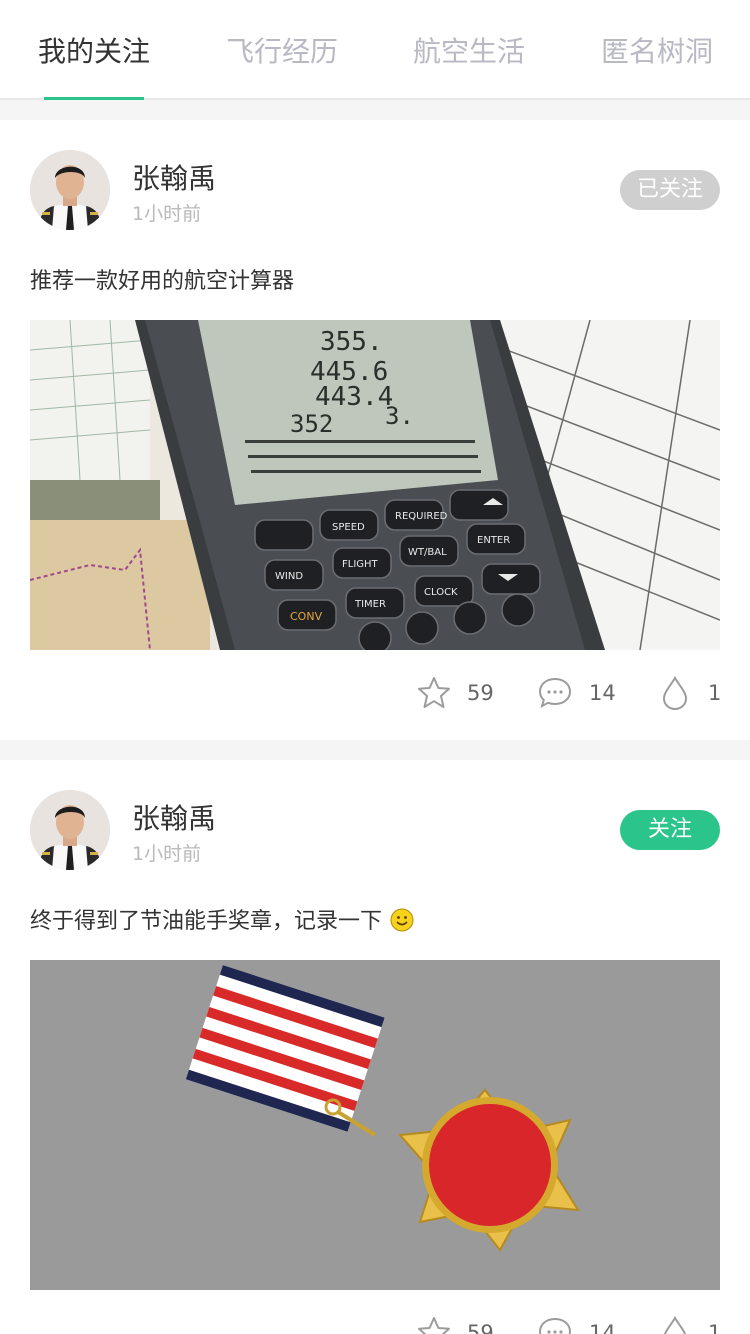  Describe the element at coordinates (493, 540) in the screenshot. I see `svg-text: ENTER` at that location.